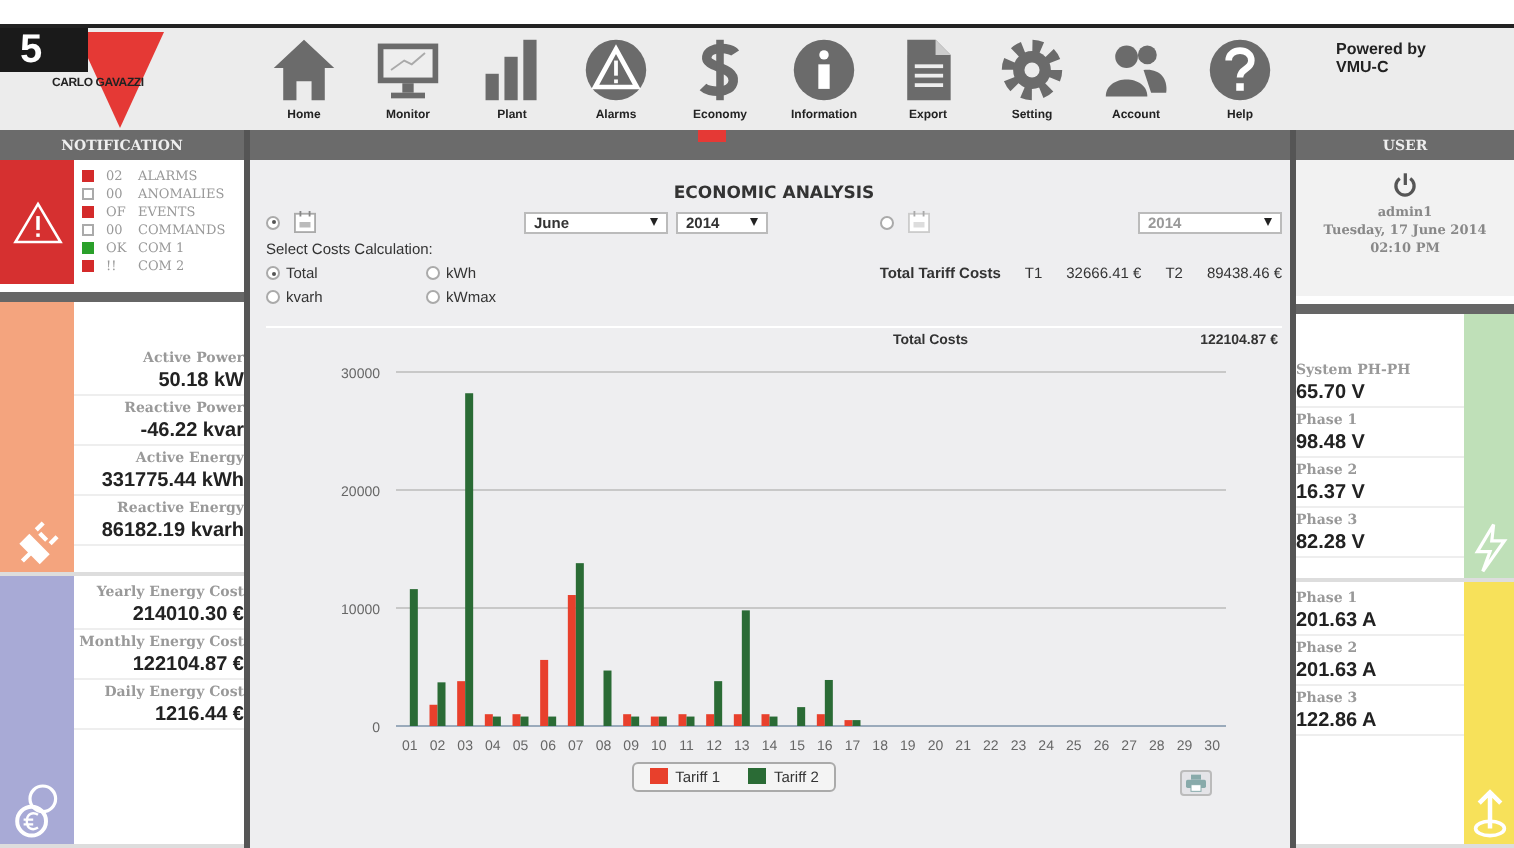 This screenshot has width=1514, height=848. I want to click on lightning-icon, so click(1489, 547).